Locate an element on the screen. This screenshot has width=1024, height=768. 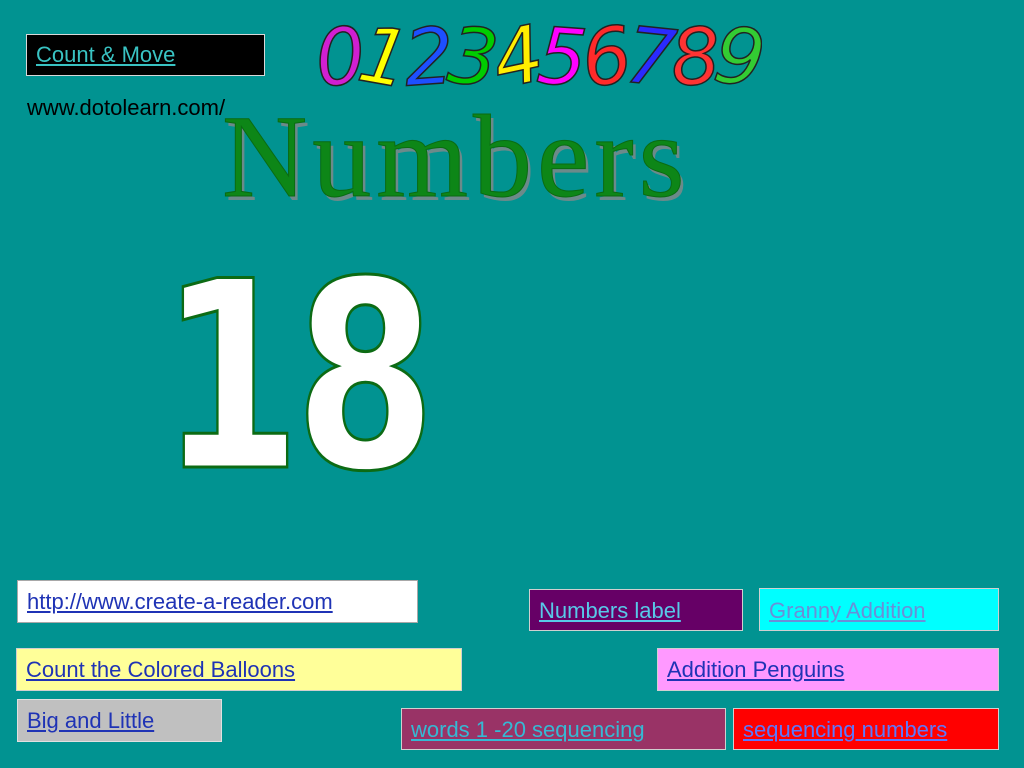
addition-penguins-link-box: Addition Penguins is located at coordinates (828, 669).